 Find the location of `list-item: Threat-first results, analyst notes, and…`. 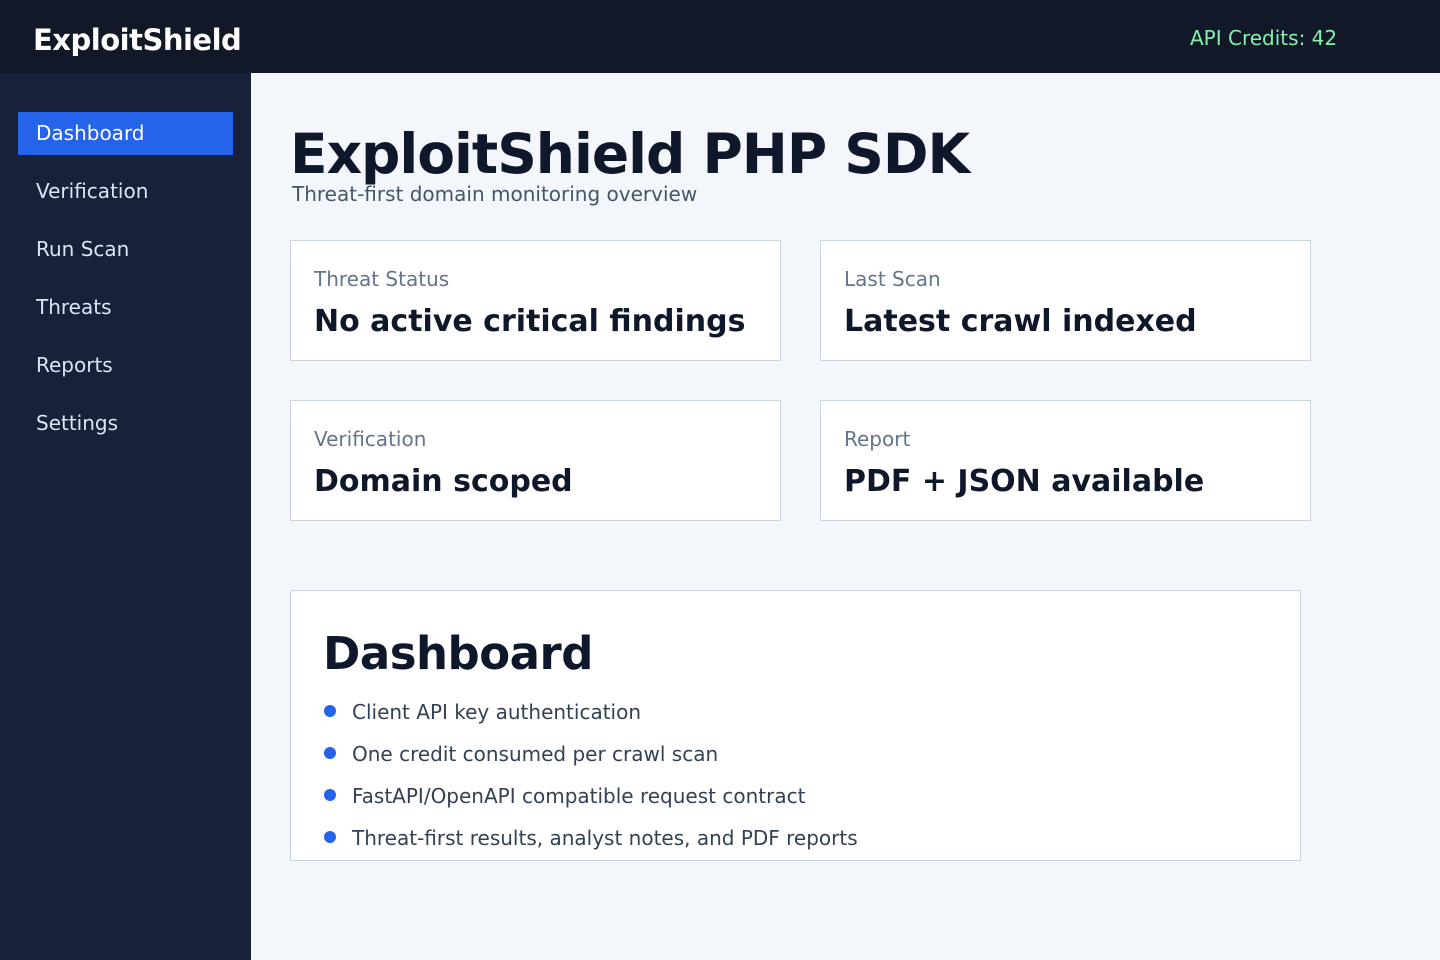

list-item: Threat-first results, analyst notes, and… is located at coordinates (591, 838).